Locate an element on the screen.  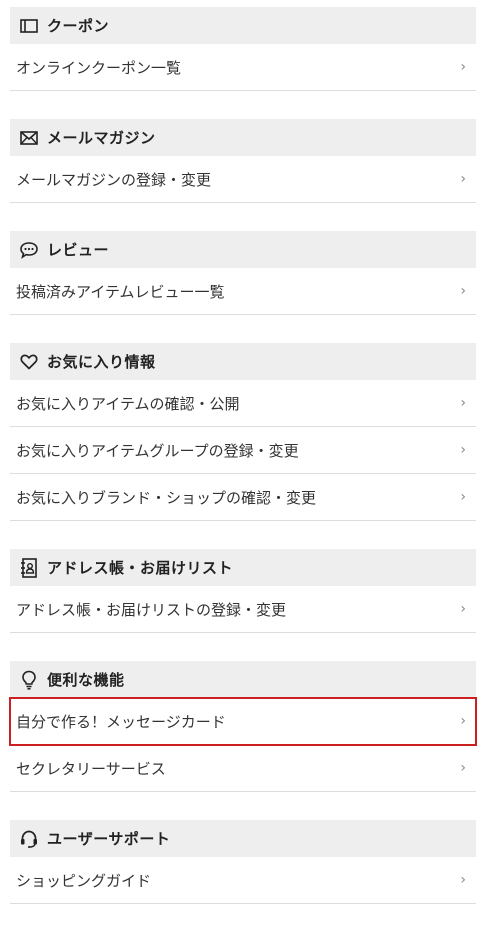
menu-item-posted-reviews: 投稿済みアイテムレビュー一覧 › is located at coordinates (243, 291).